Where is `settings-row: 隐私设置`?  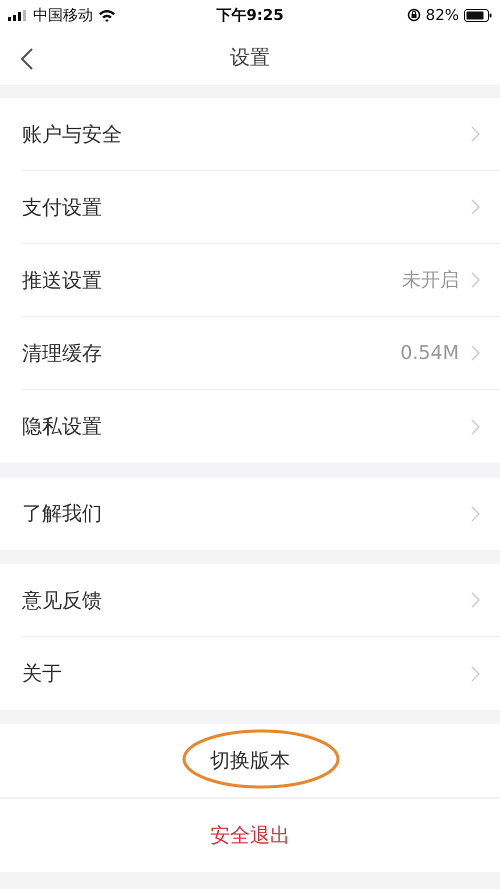 settings-row: 隐私设置 is located at coordinates (261, 426).